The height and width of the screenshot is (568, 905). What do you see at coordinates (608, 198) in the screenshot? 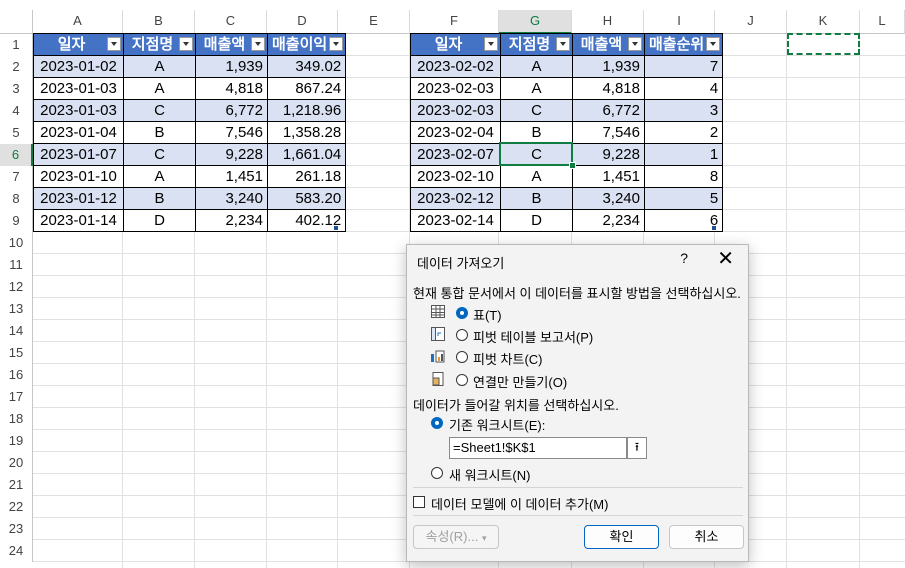
I see `table-cell: 3,240` at bounding box center [608, 198].